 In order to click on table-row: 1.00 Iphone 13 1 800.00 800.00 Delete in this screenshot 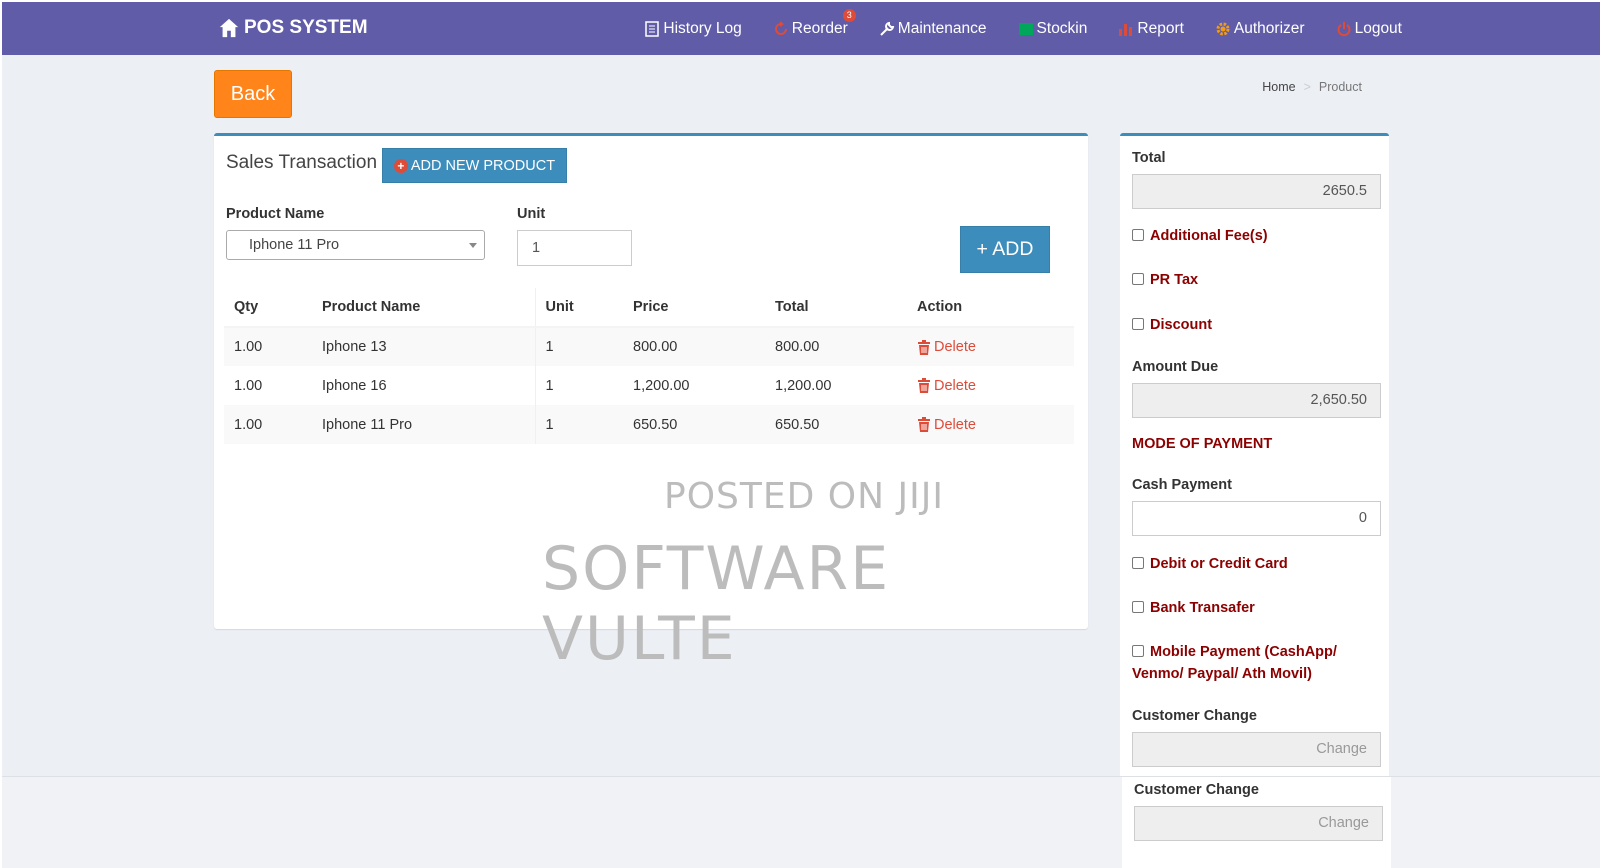, I will do `click(649, 346)`.